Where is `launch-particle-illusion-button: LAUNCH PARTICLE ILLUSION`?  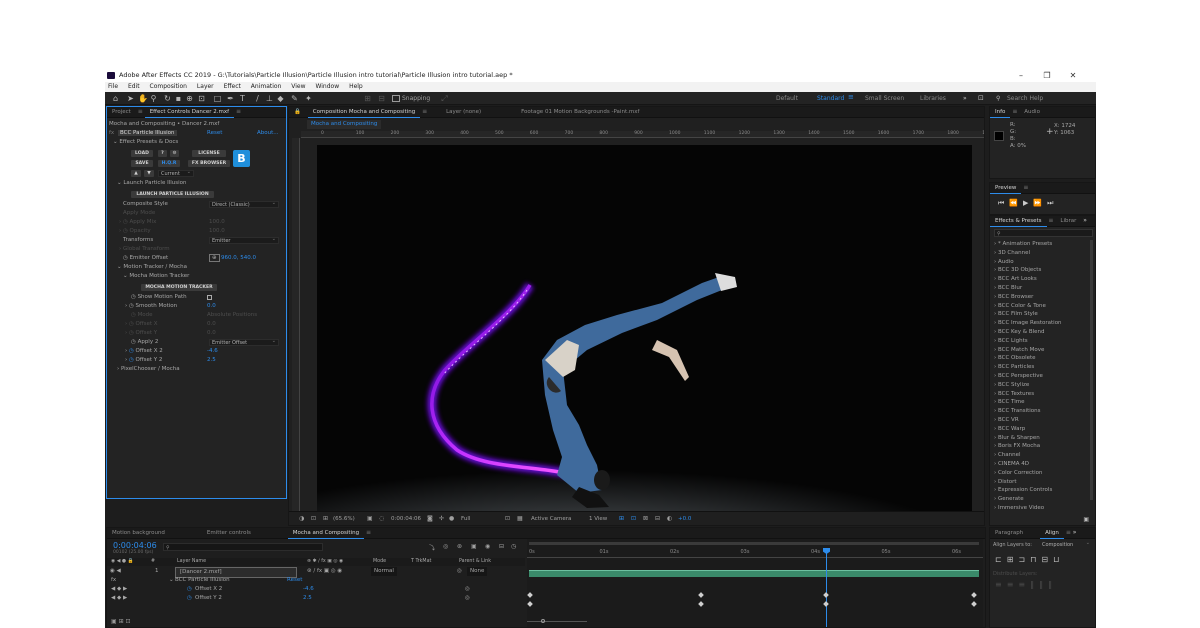 launch-particle-illusion-button: LAUNCH PARTICLE ILLUSION is located at coordinates (172, 194).